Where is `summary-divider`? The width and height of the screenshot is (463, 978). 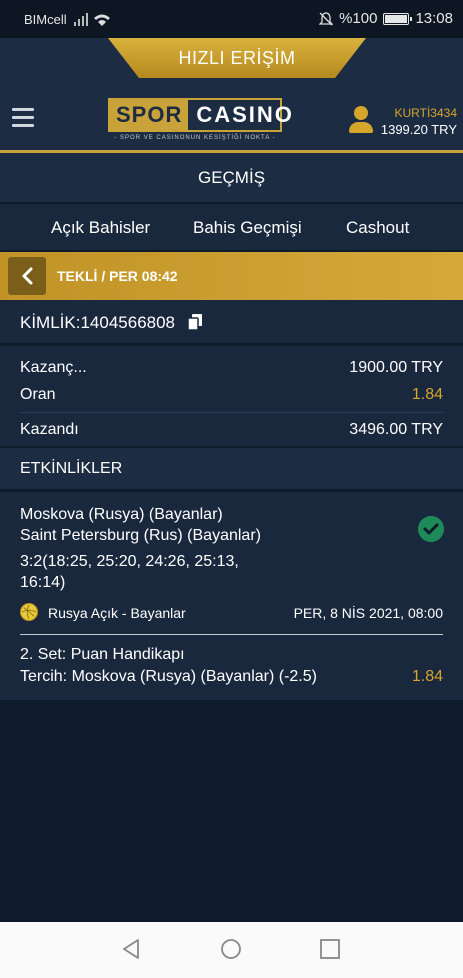 summary-divider is located at coordinates (231, 412).